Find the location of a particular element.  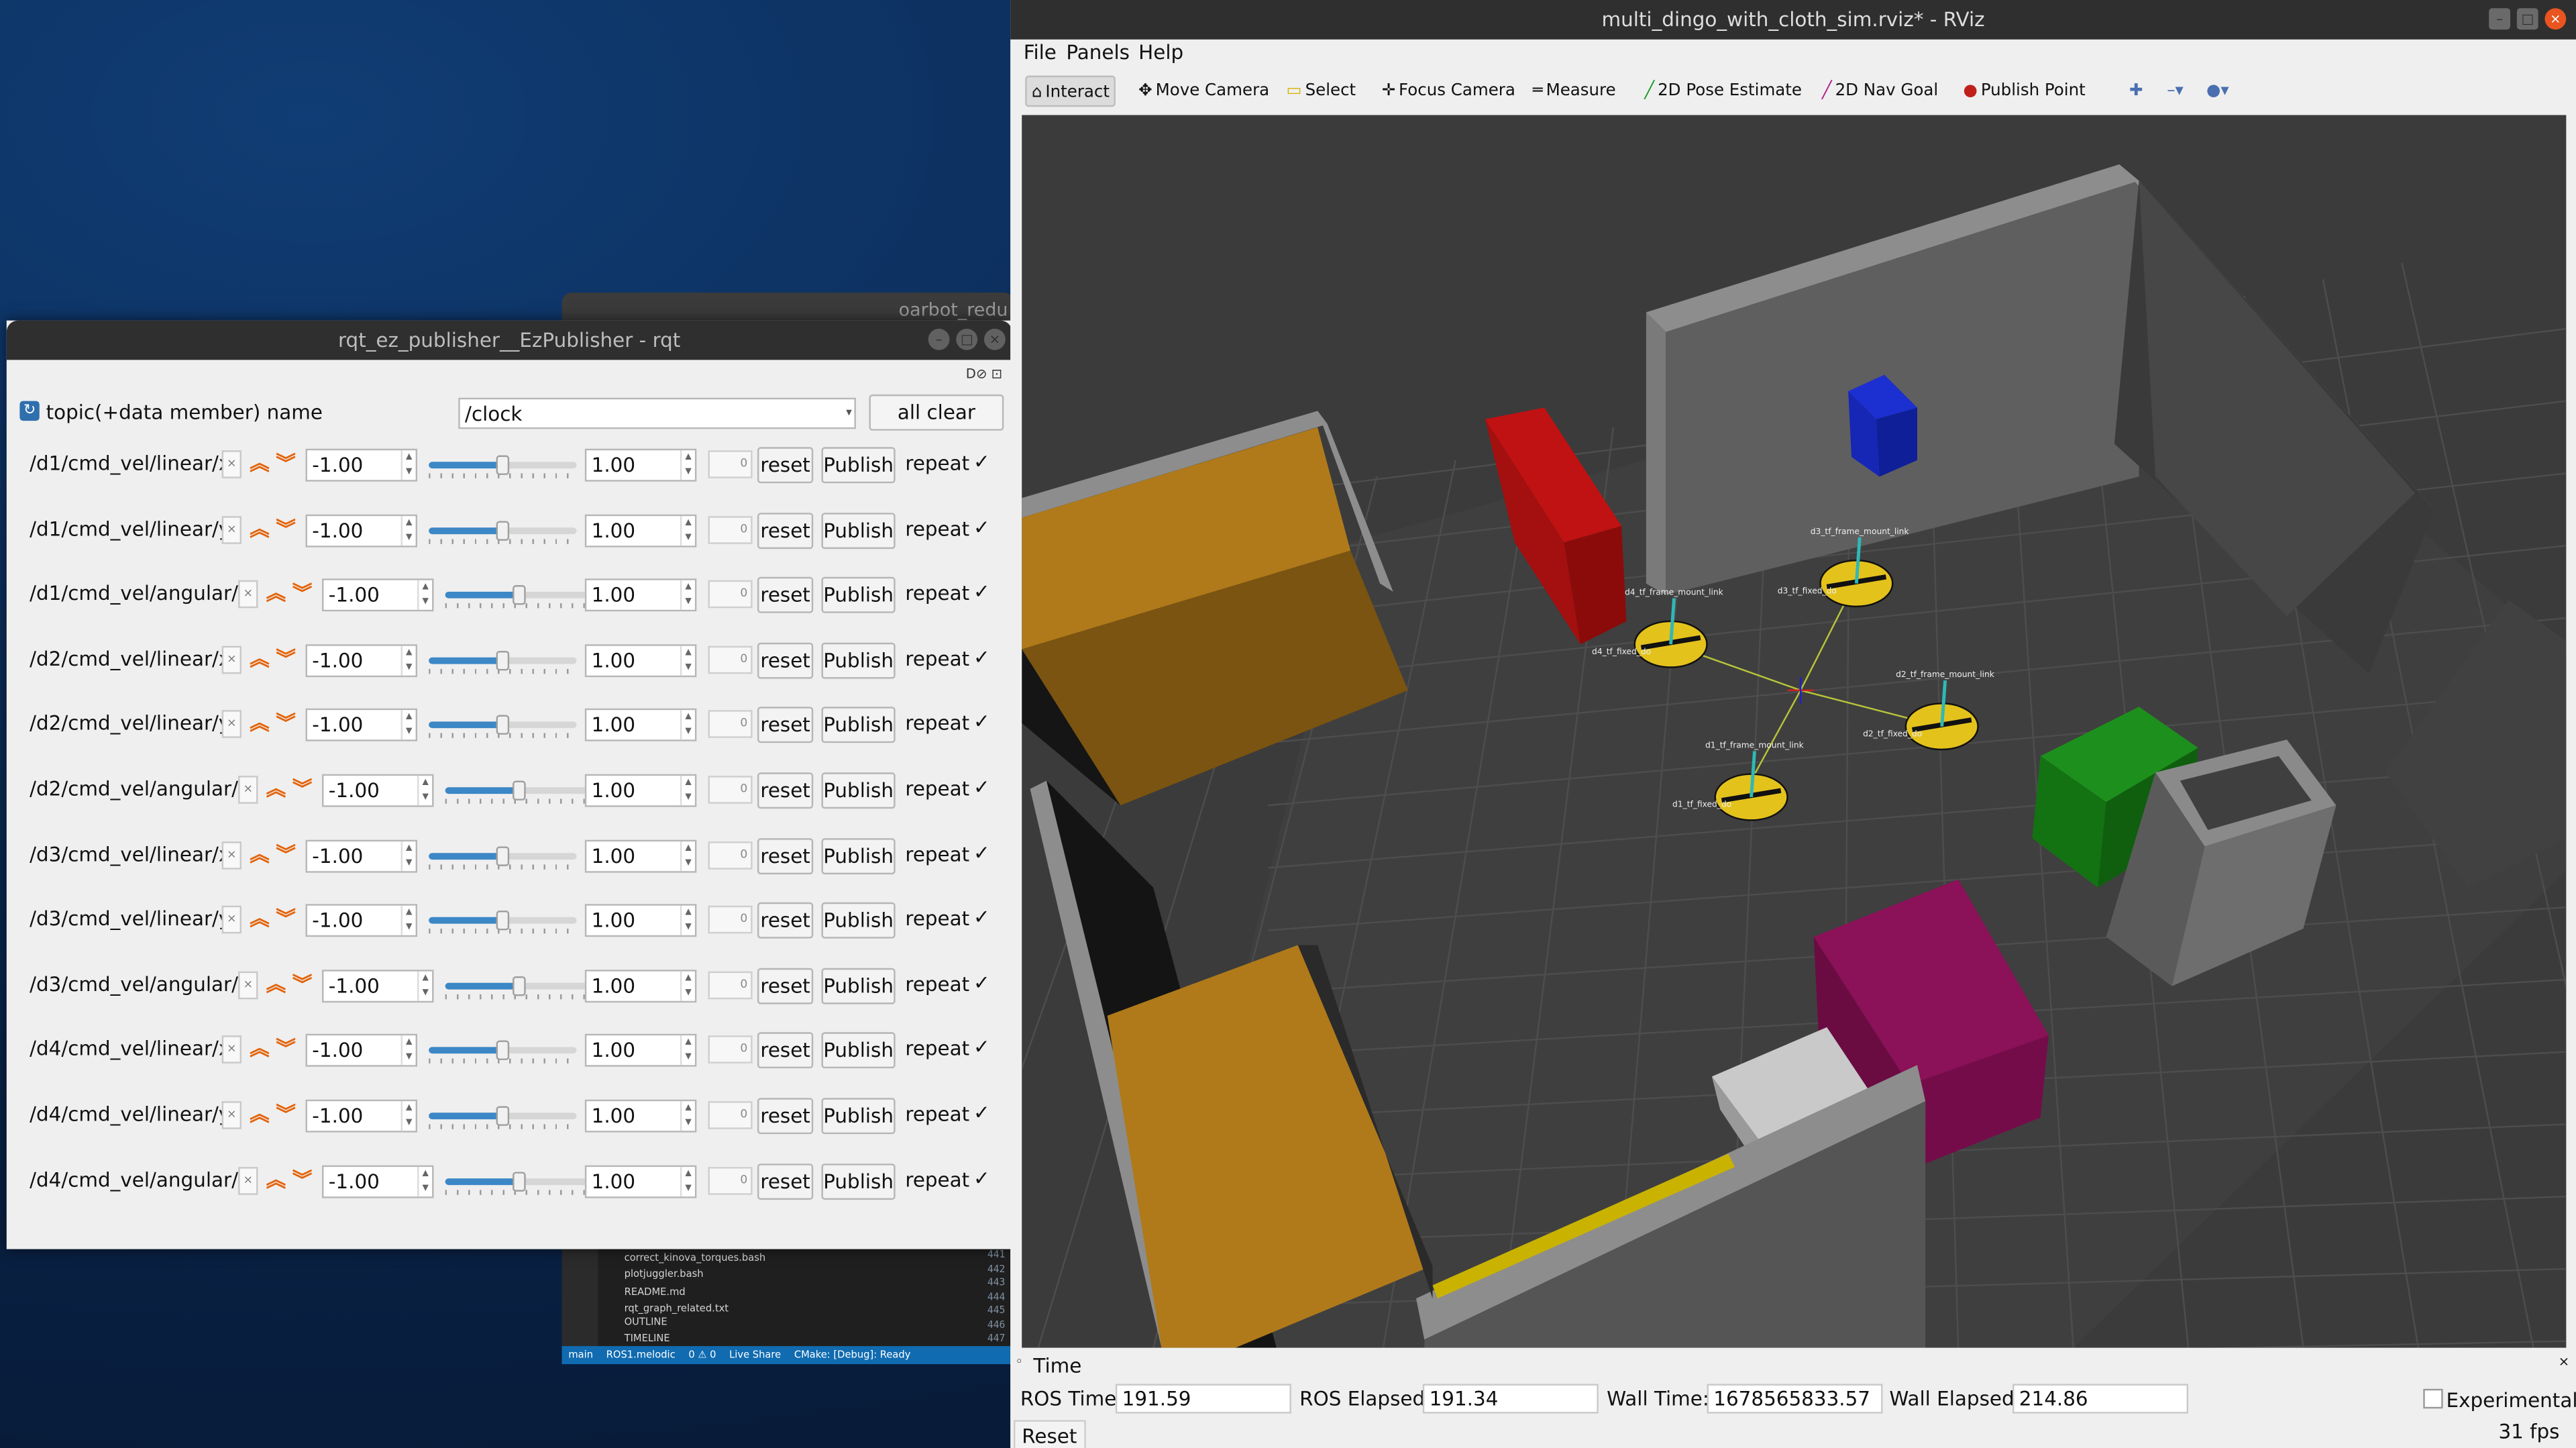

reset-button: Reset is located at coordinates (1049, 1434).